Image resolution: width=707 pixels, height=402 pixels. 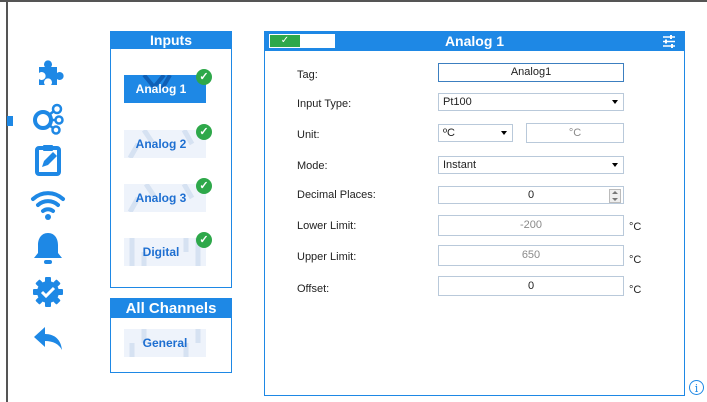 I want to click on tile-label: Analog 1, so click(x=161, y=89).